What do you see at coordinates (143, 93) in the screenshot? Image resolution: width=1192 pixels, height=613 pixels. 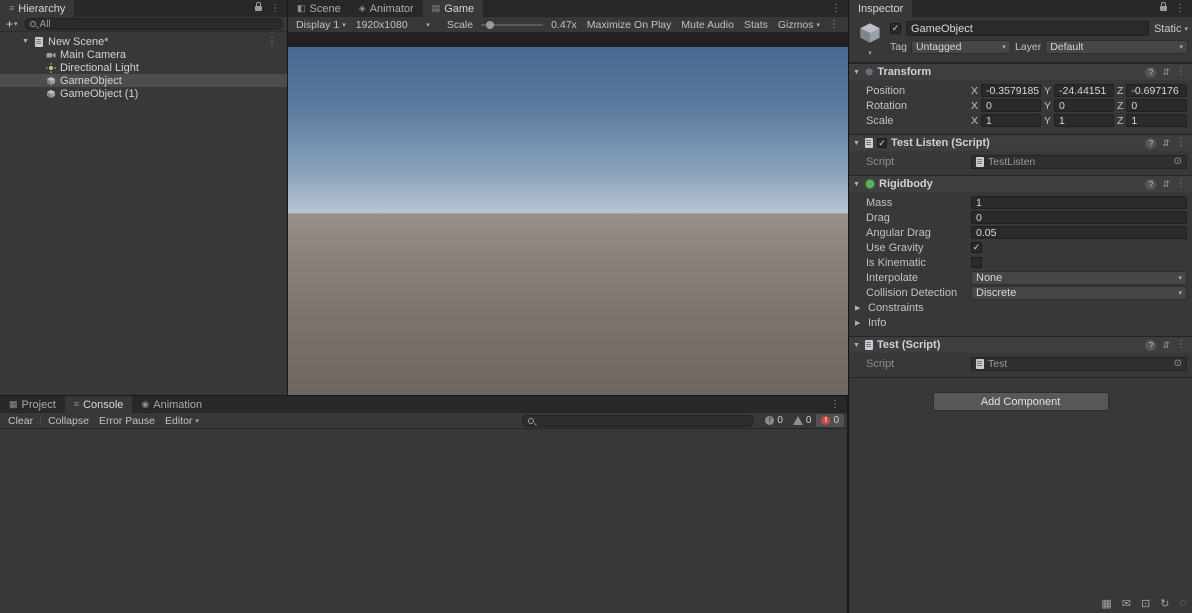 I see `hierarchy-item-gameobject-1: GameObject (1)` at bounding box center [143, 93].